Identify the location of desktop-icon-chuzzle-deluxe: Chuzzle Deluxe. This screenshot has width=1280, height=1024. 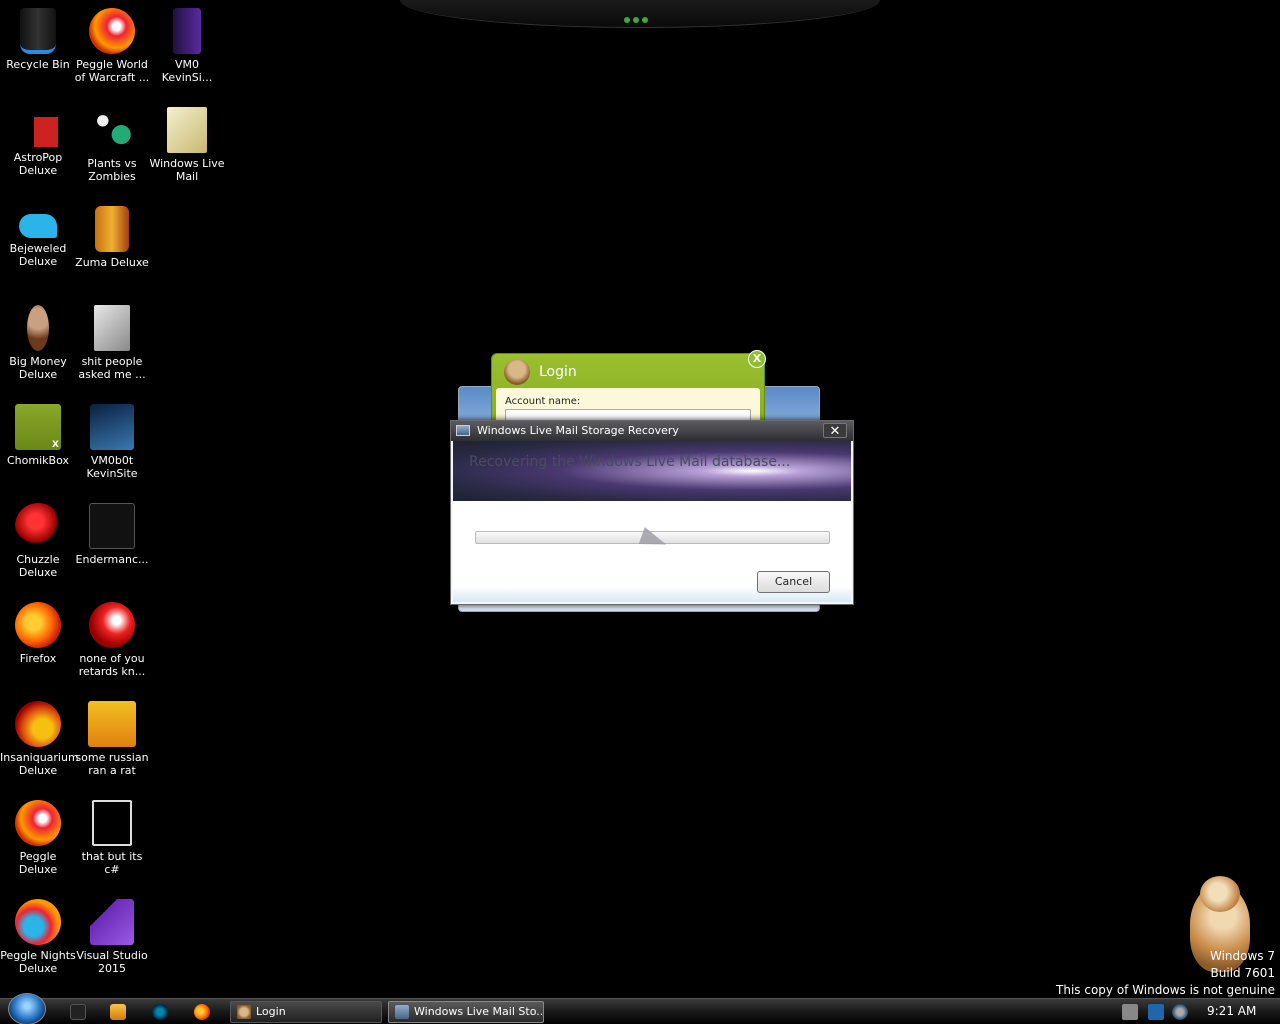
(38, 541).